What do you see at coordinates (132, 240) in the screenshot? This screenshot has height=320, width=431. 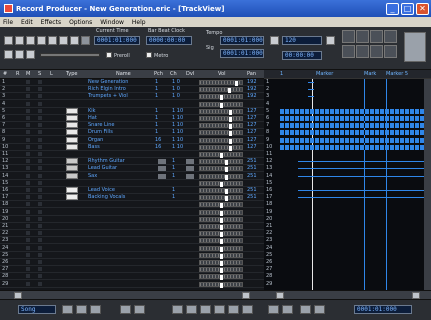 I see `track-row: 23` at bounding box center [132, 240].